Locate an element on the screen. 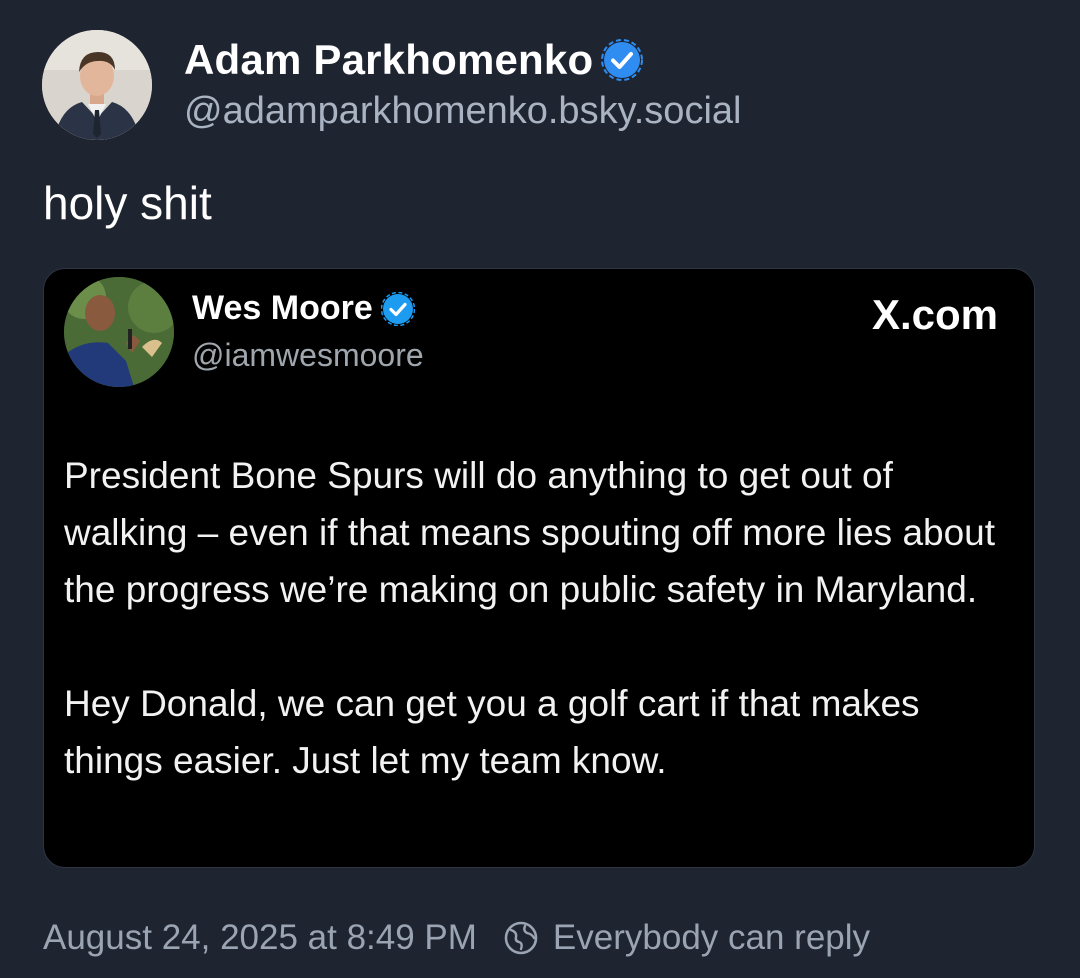 Image resolution: width=1080 pixels, height=978 pixels. reply-setting-label: Everybody can reply is located at coordinates (711, 938).